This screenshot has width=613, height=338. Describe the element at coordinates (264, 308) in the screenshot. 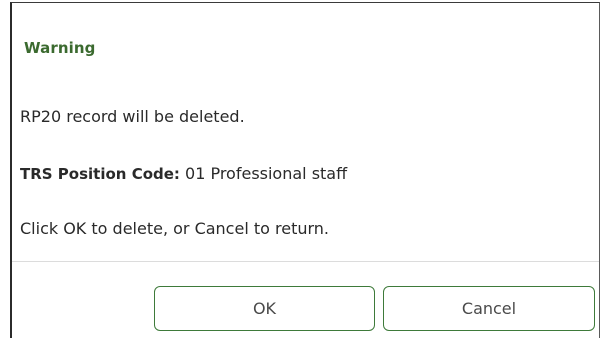

I see `ok-button: OK` at that location.